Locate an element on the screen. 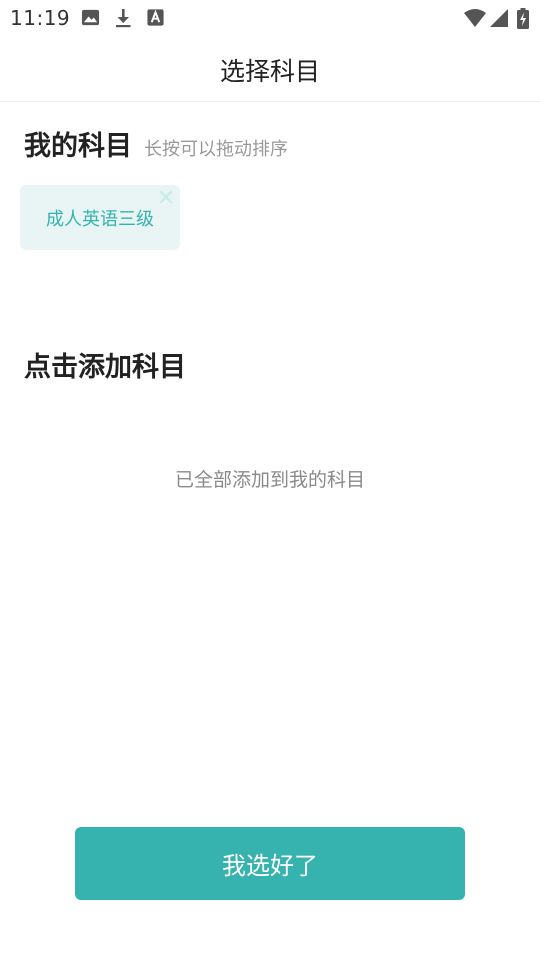 This screenshot has width=540, height=960. battery-charging-icon is located at coordinates (523, 18).